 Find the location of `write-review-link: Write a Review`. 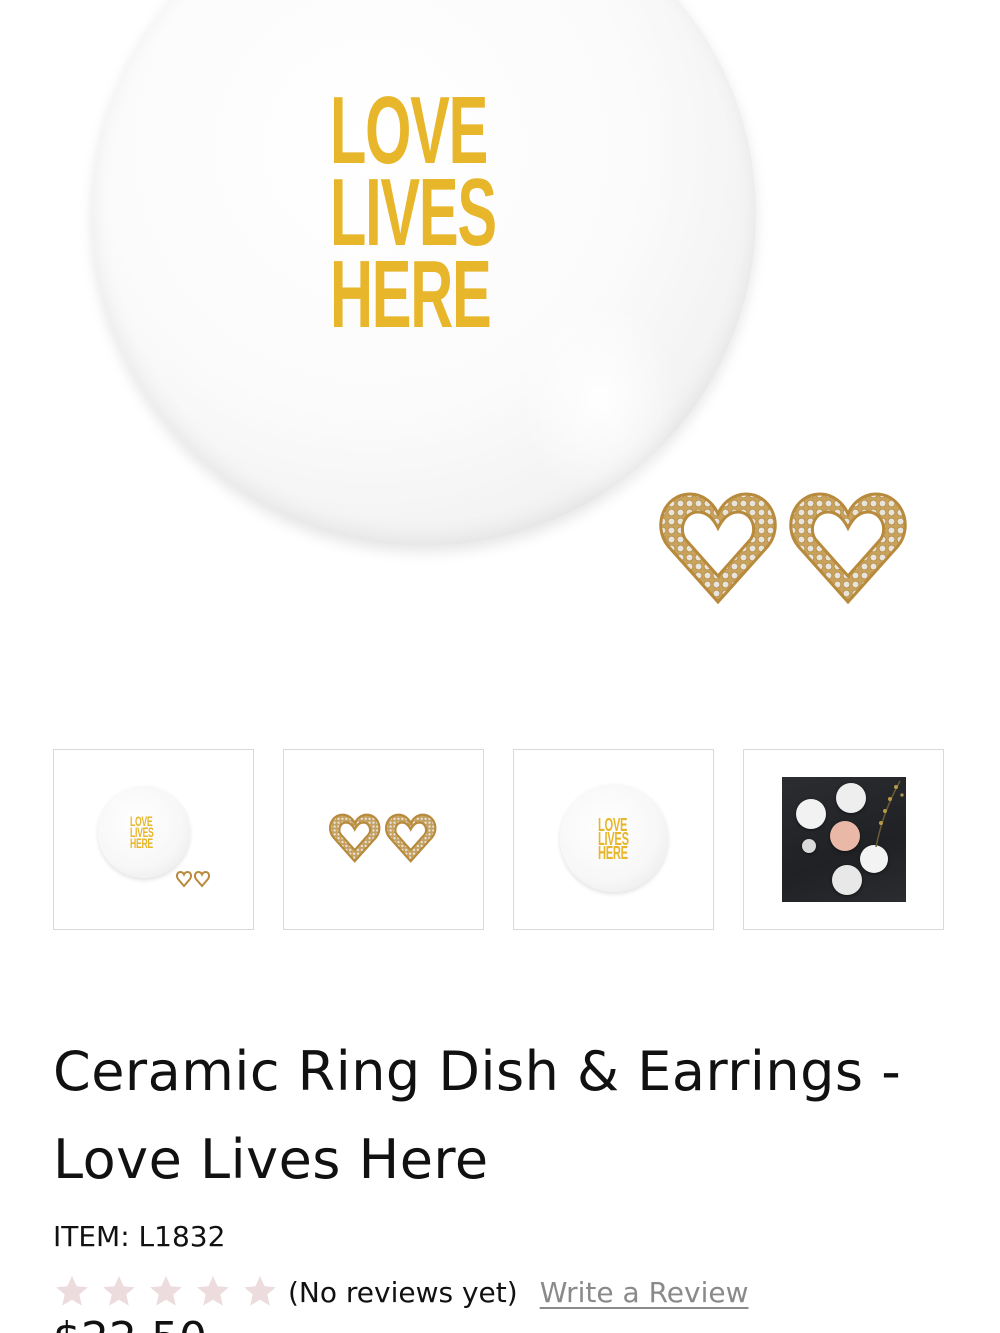

write-review-link: Write a Review is located at coordinates (644, 1292).